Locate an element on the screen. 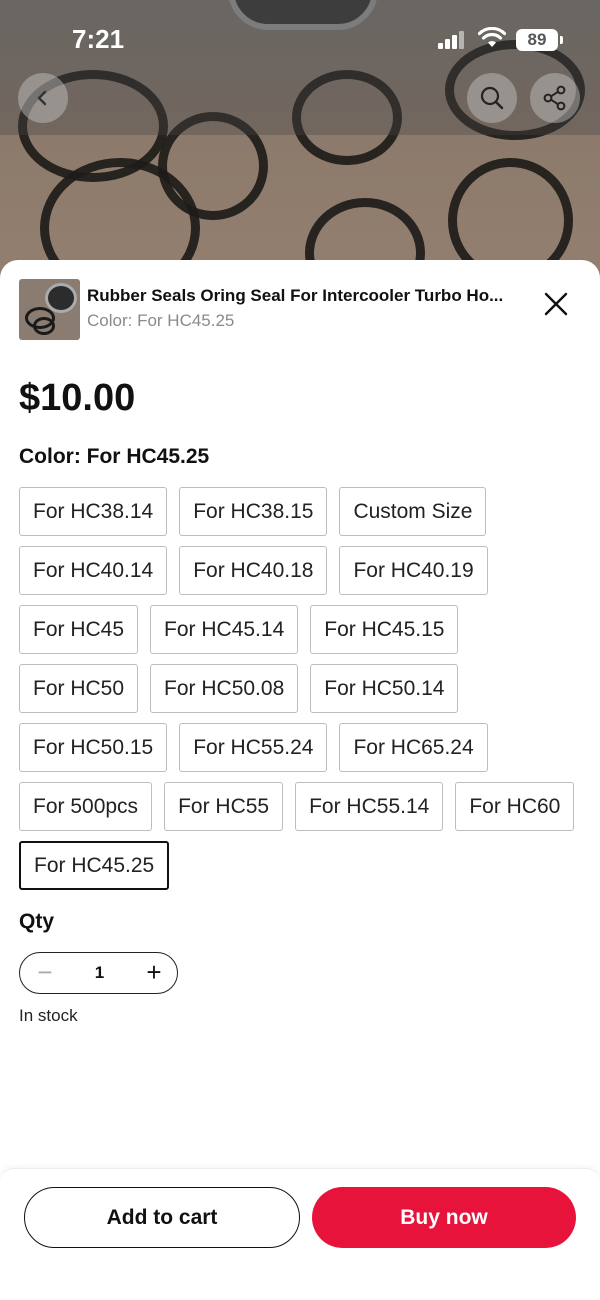 The width and height of the screenshot is (600, 1300). selected-variant-subtitle: Color: For HC45.25 is located at coordinates (161, 320).